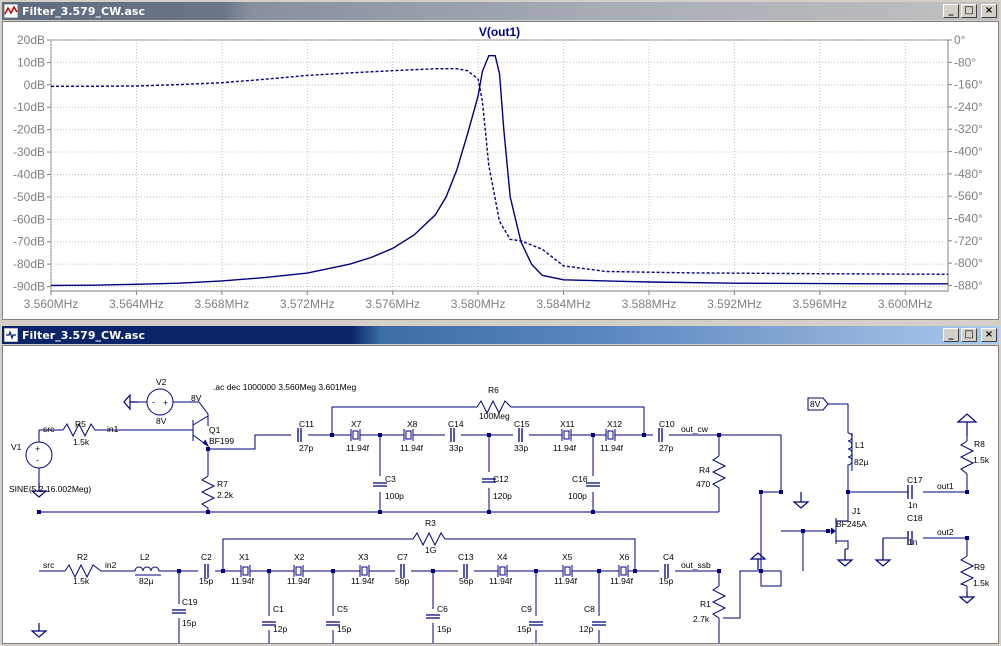 The width and height of the screenshot is (1001, 646). What do you see at coordinates (979, 567) in the screenshot?
I see `label-r9: R9` at bounding box center [979, 567].